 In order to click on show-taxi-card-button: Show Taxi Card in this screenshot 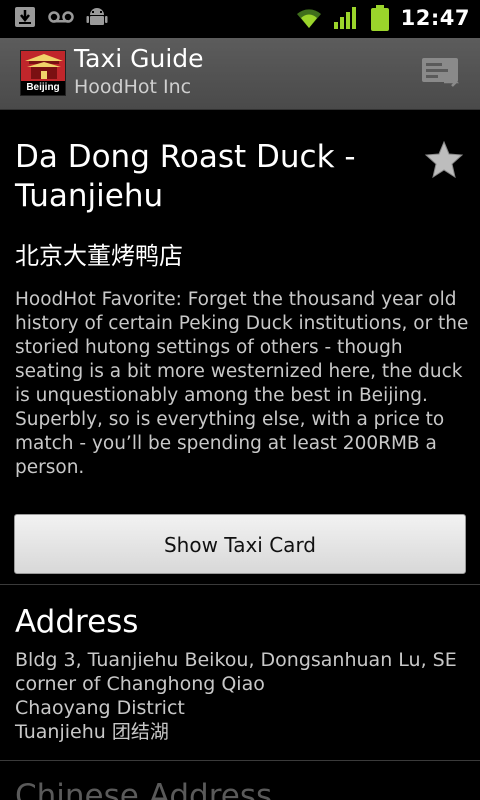, I will do `click(240, 544)`.